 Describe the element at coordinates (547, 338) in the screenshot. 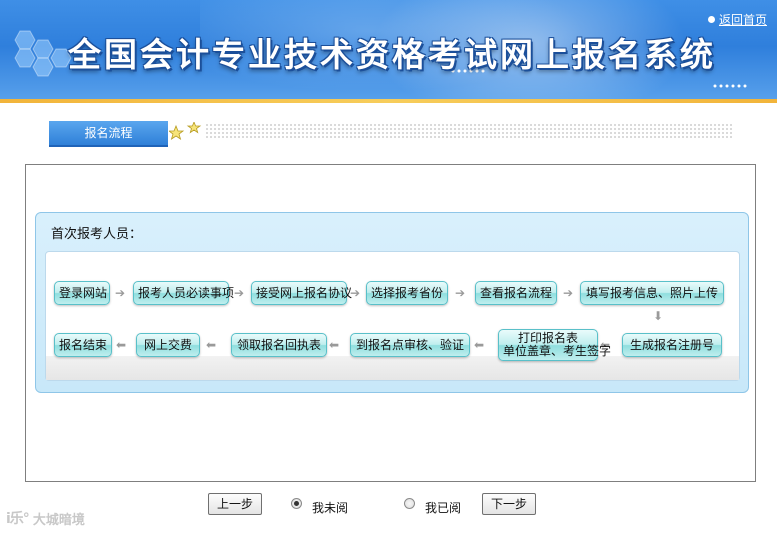

I see `step-print-line1: 打印报名表` at that location.